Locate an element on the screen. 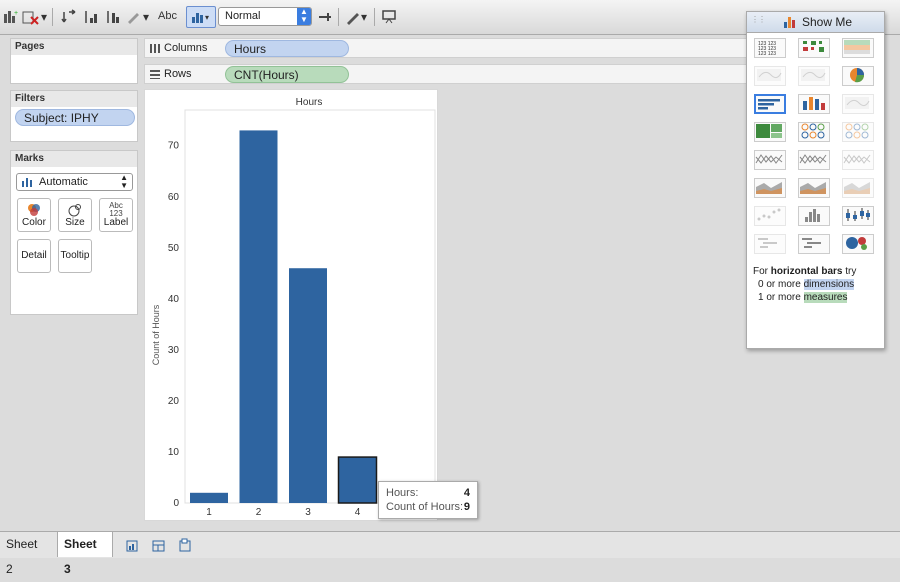  show-me-title: Show Me is located at coordinates (827, 22).